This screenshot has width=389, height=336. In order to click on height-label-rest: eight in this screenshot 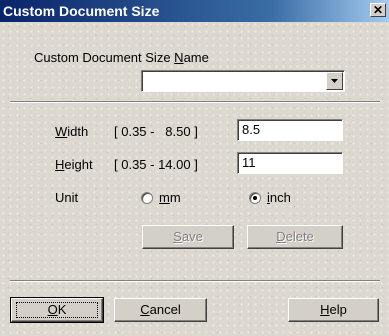, I will do `click(78, 164)`.